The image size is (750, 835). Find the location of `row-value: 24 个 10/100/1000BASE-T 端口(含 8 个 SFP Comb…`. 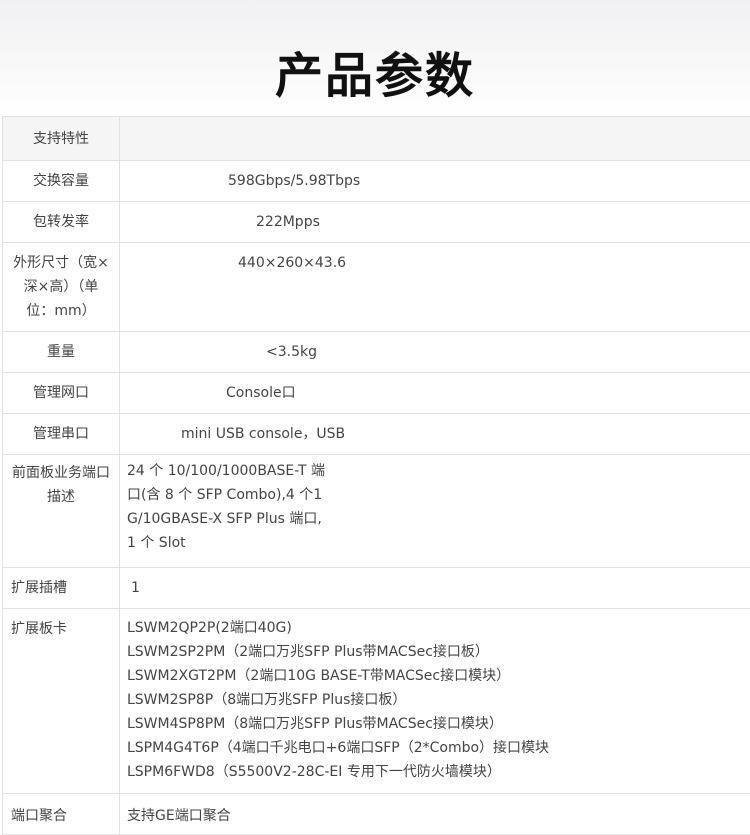

row-value: 24 个 10/100/1000BASE-T 端口(含 8 个 SFP Comb… is located at coordinates (227, 507).